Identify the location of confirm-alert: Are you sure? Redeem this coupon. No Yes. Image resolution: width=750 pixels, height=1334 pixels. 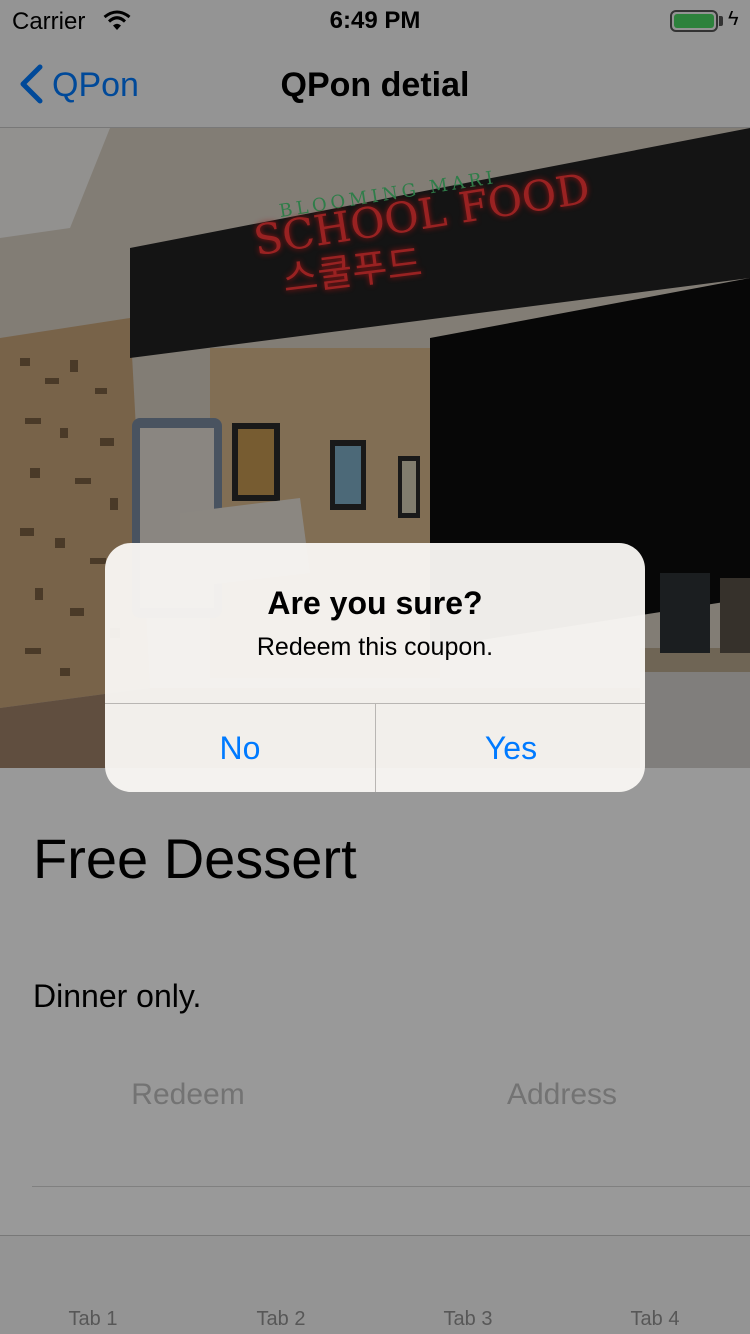
(375, 667).